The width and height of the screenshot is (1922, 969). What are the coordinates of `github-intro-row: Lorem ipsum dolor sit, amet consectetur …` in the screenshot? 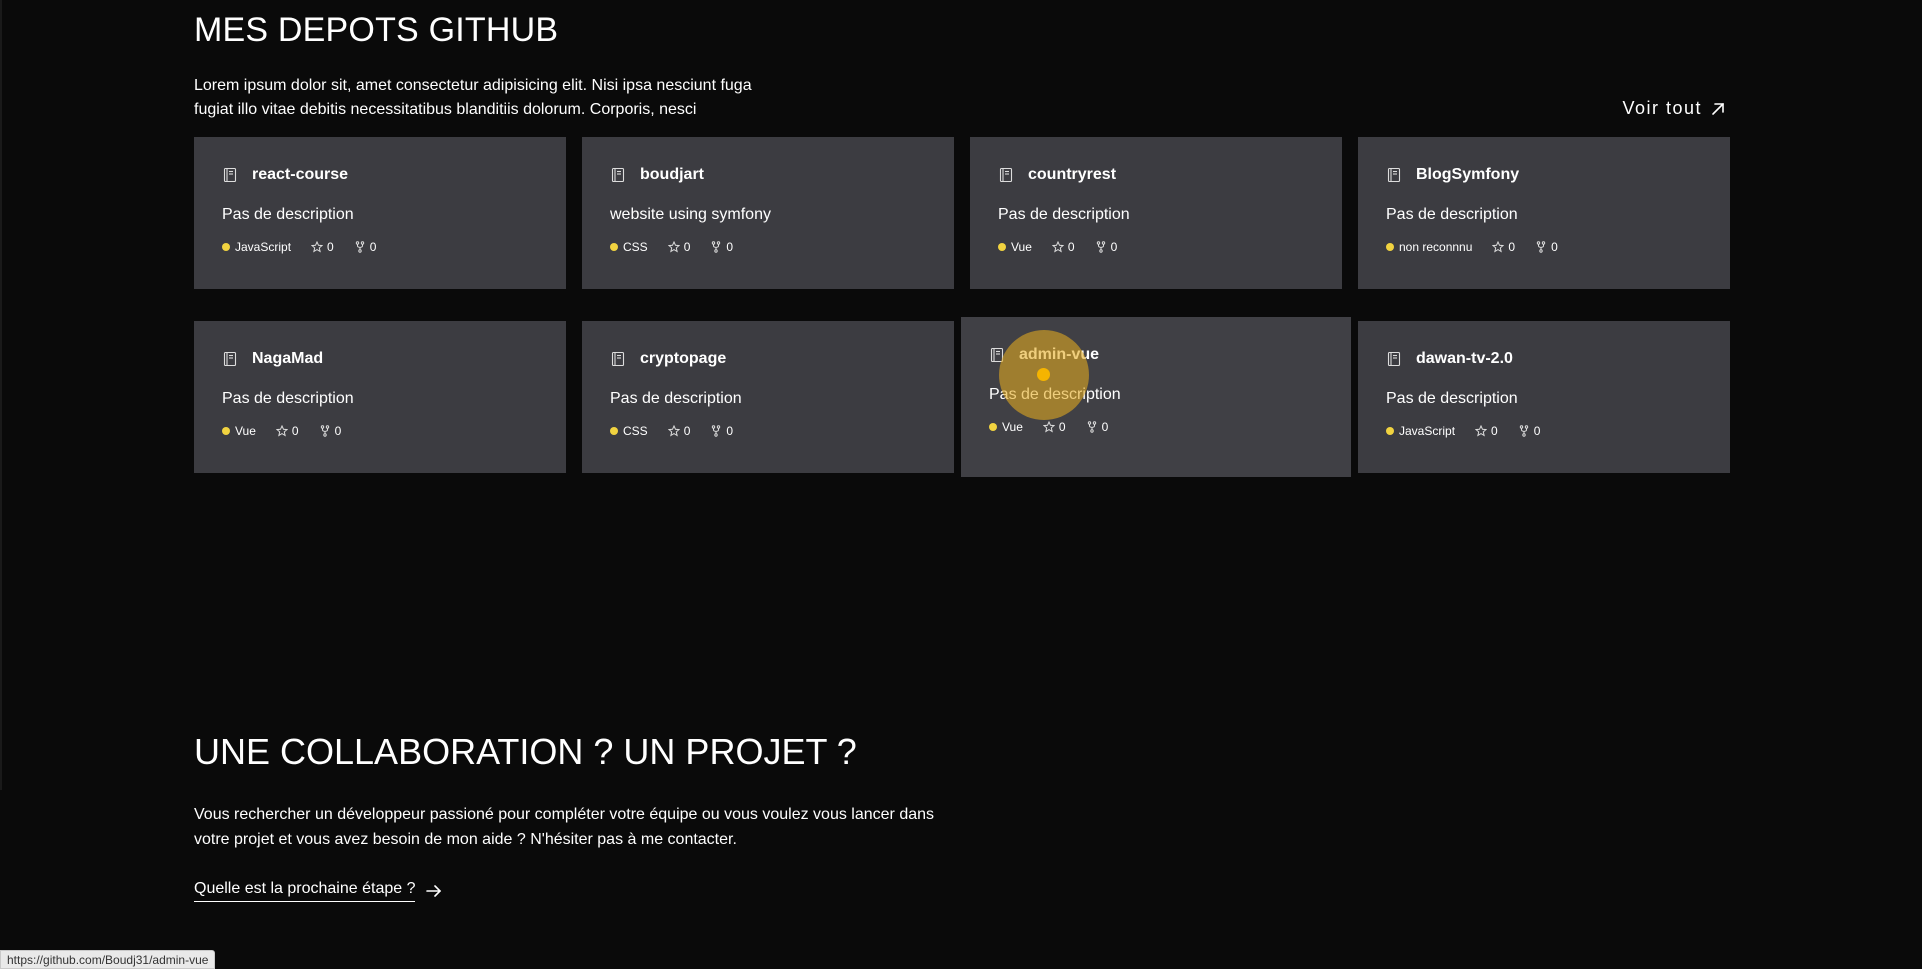 It's located at (962, 98).